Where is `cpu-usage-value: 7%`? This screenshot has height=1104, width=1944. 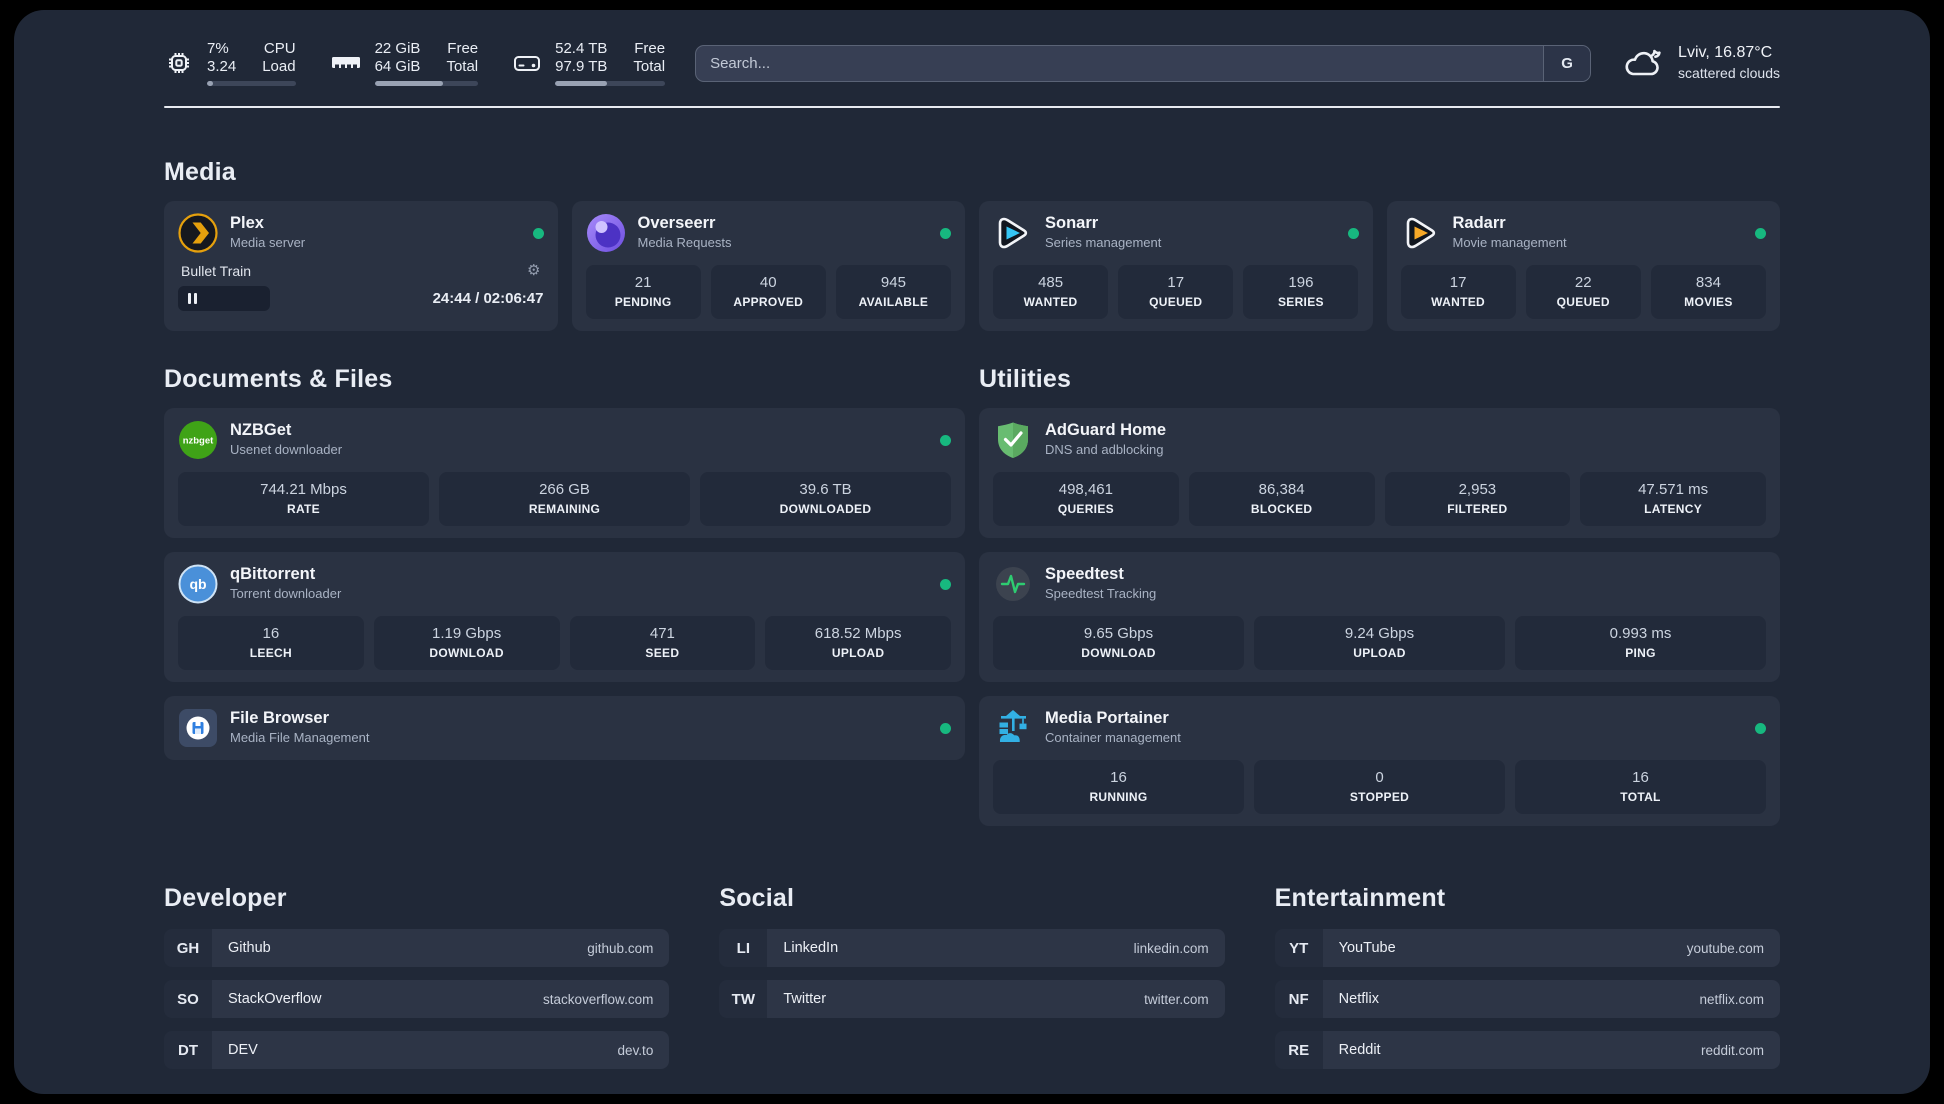
cpu-usage-value: 7% is located at coordinates (218, 48).